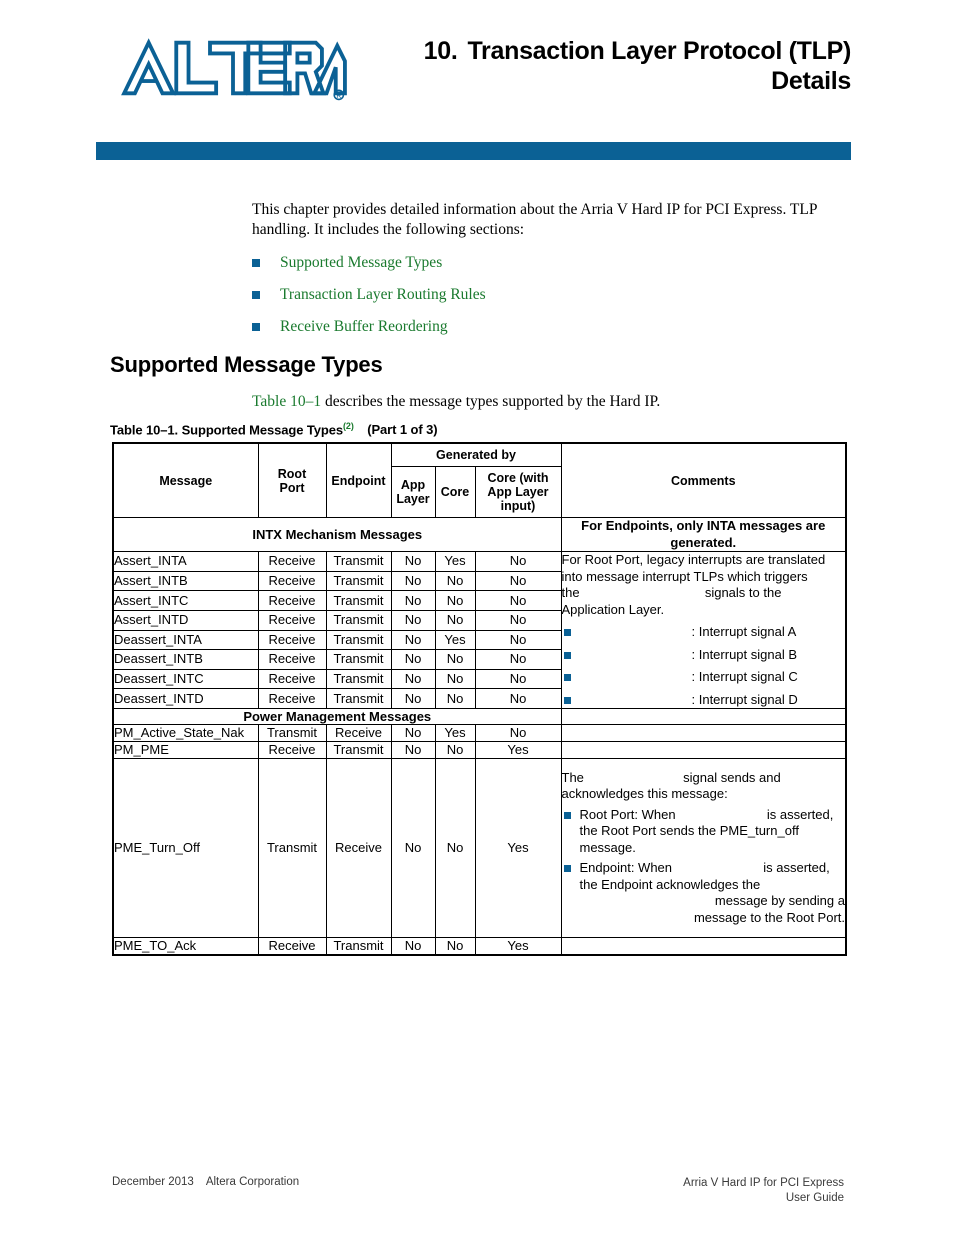  I want to click on cell-message: Deassert_INTD, so click(185, 698).